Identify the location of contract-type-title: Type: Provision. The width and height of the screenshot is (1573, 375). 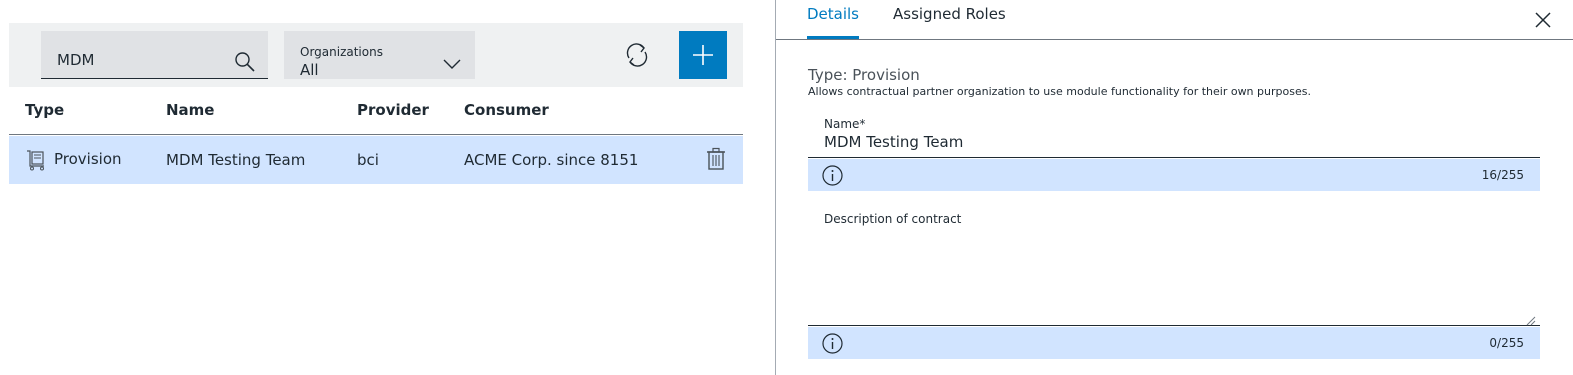
(864, 75).